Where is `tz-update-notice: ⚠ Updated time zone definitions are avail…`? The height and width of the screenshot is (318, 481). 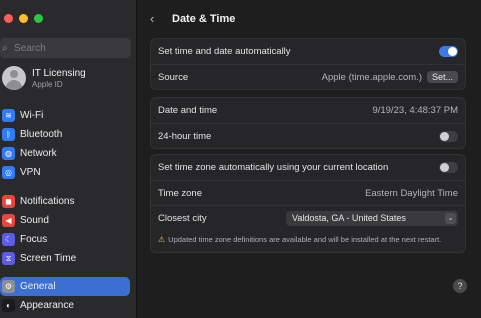
tz-update-notice: ⚠ Updated time zone definitions are avail… is located at coordinates (308, 241).